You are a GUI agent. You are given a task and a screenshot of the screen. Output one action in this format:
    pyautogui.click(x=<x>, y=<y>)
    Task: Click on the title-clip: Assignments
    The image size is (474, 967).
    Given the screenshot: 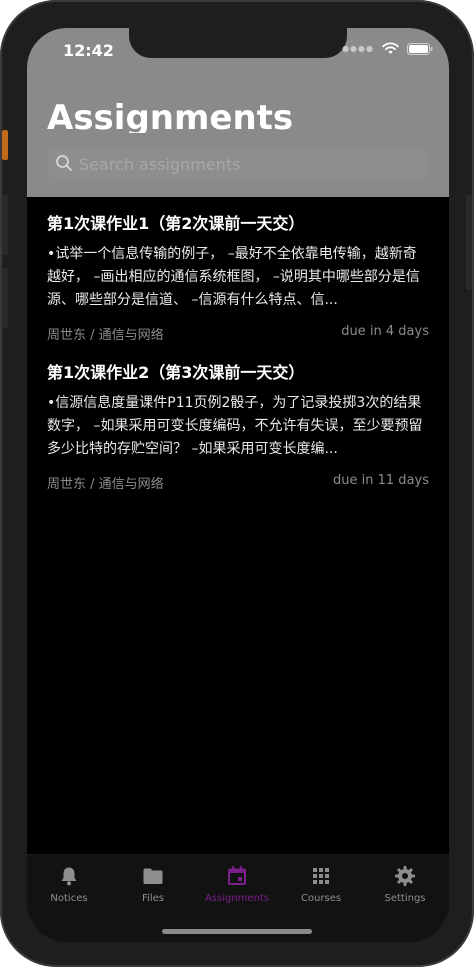 What is the action you would take?
    pyautogui.click(x=238, y=112)
    